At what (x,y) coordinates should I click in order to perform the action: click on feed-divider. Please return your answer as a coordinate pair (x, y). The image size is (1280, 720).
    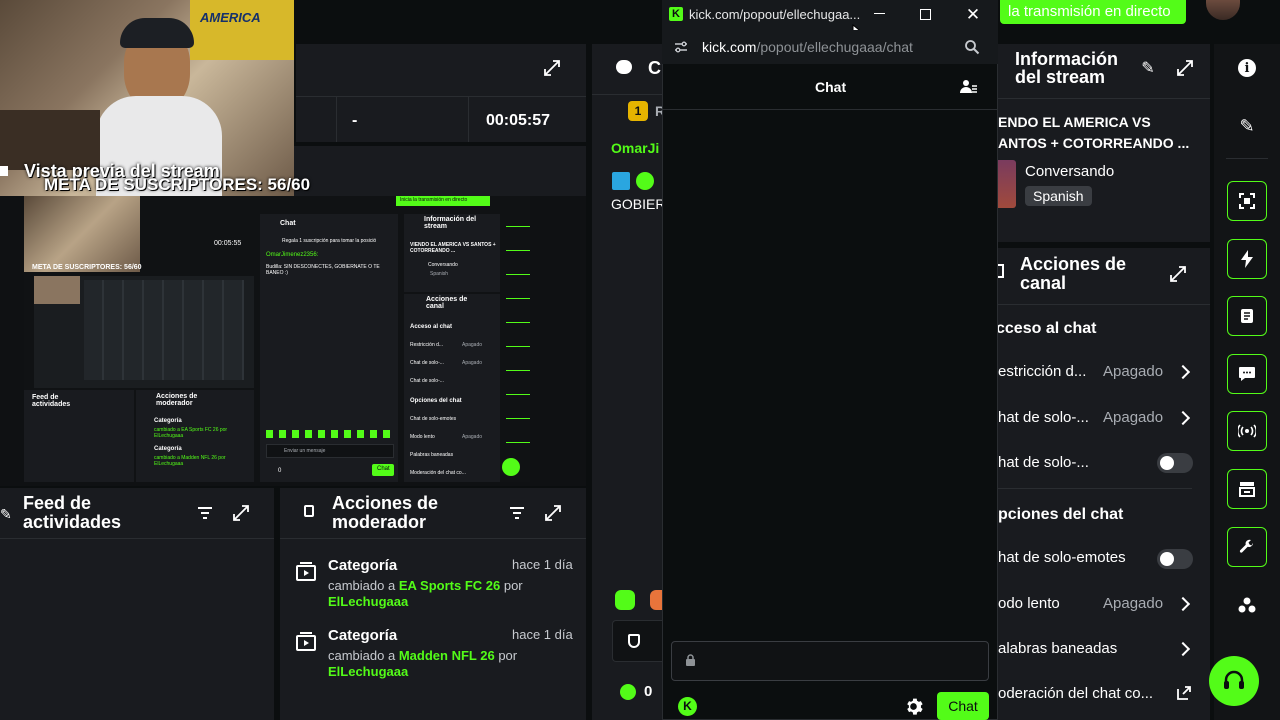
    Looking at the image, I should click on (137, 538).